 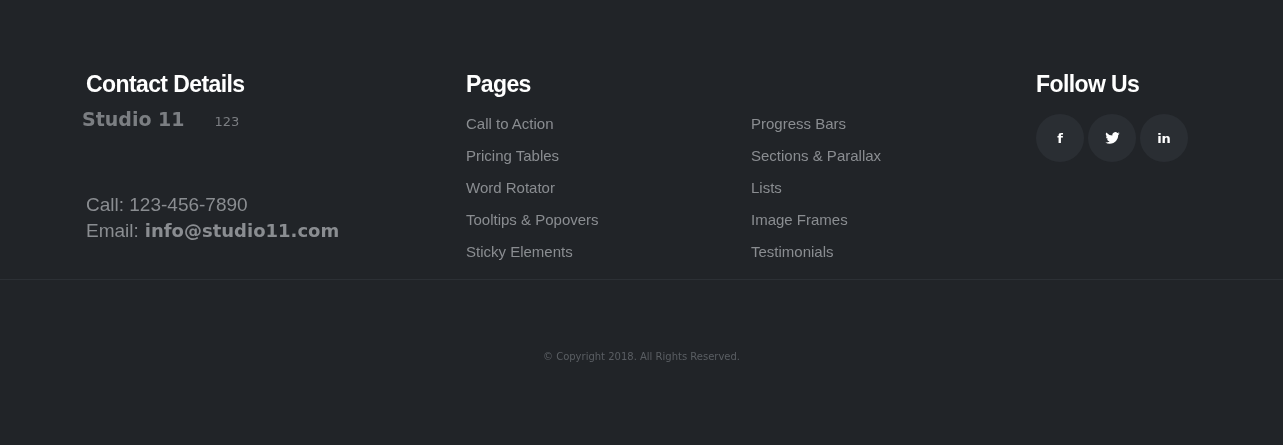 I want to click on bird-icon, so click(x=1112, y=138).